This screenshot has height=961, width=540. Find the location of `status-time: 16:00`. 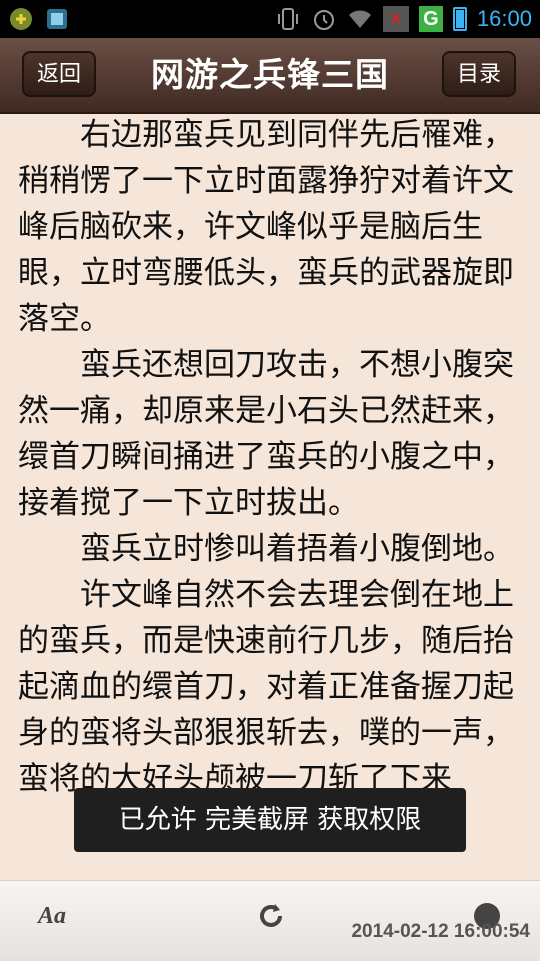

status-time: 16:00 is located at coordinates (504, 18).